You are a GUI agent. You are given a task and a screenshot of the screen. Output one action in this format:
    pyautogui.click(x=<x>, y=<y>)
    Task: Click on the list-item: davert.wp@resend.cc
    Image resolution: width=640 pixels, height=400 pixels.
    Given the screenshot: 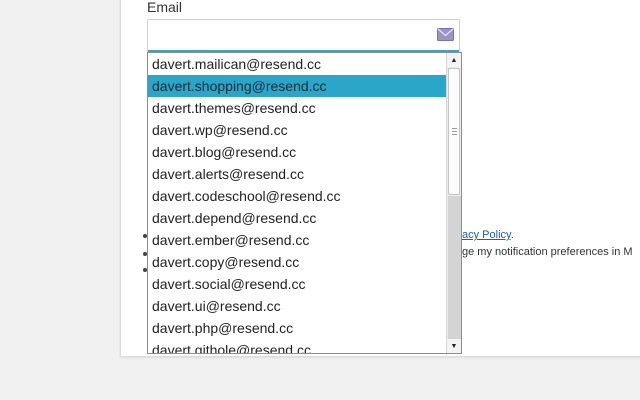 What is the action you would take?
    pyautogui.click(x=297, y=130)
    